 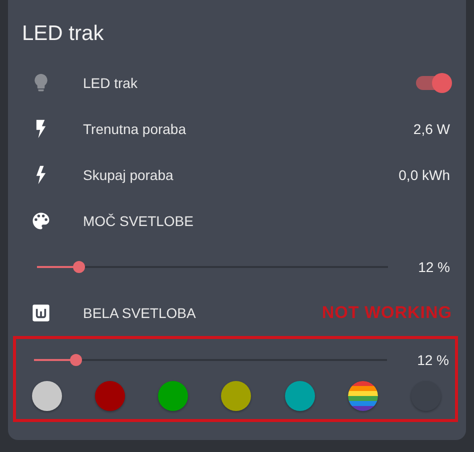 What do you see at coordinates (63, 34) in the screenshot?
I see `card-title: LED trak` at bounding box center [63, 34].